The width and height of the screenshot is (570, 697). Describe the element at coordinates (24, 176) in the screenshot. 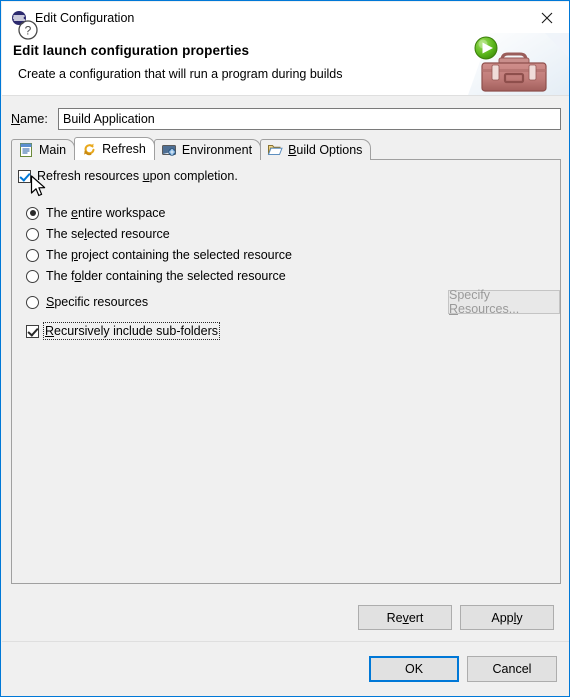

I see `refresh-on-completion-checkbox` at that location.